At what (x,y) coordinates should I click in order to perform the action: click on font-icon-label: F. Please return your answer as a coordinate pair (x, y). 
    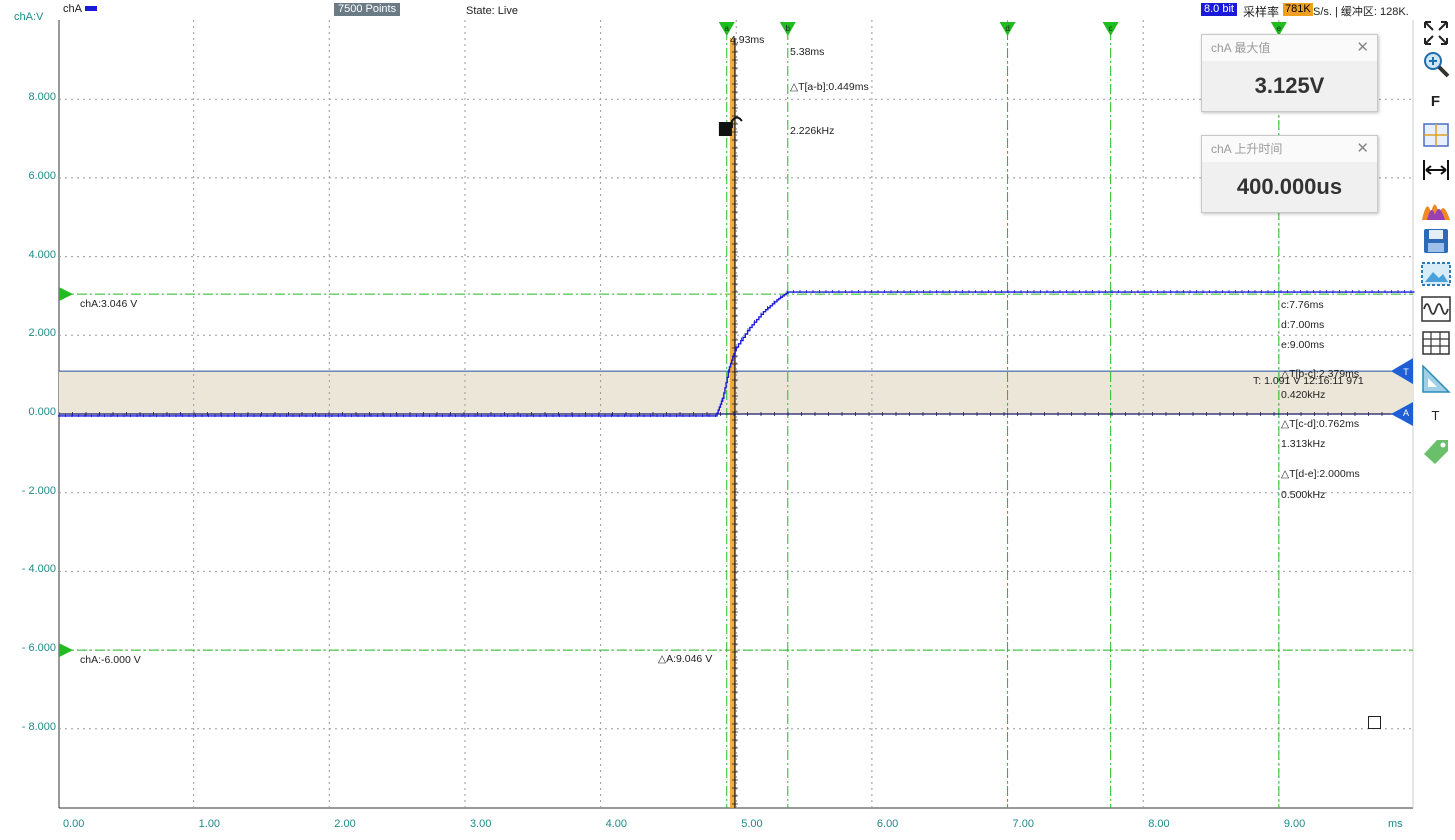
    Looking at the image, I should click on (1435, 101).